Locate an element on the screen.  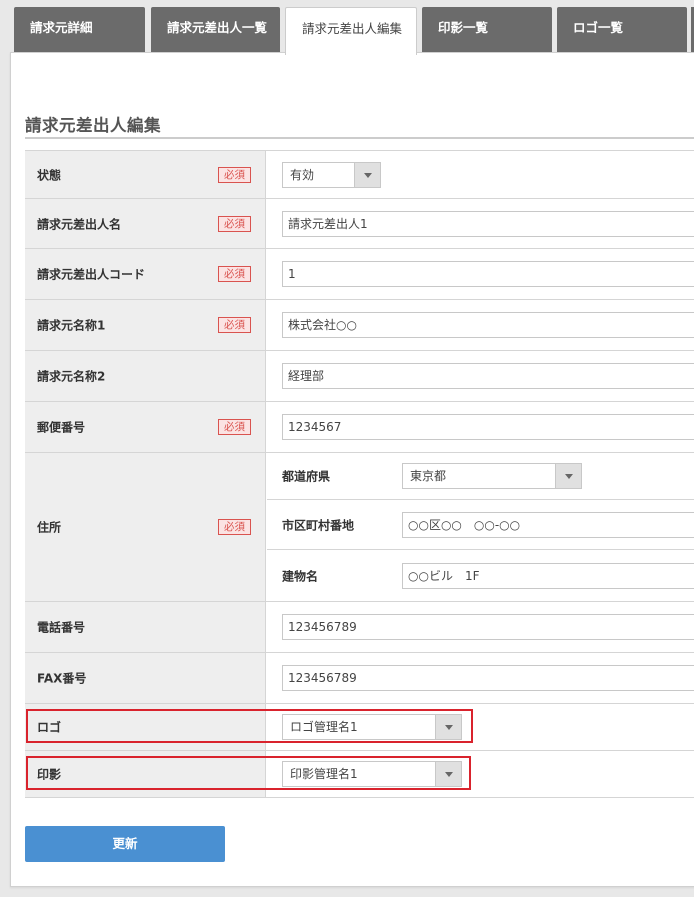
row-logo: ロゴ ロゴ管理名1 is located at coordinates (359, 727).